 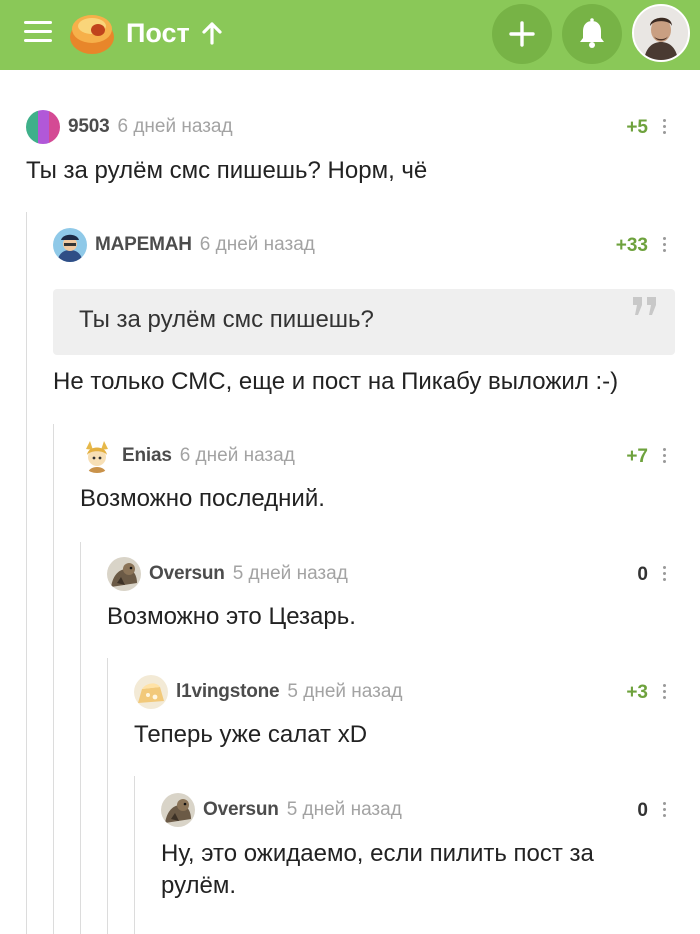 I want to click on comment-header: Enias 6 дней назад, so click(x=187, y=456).